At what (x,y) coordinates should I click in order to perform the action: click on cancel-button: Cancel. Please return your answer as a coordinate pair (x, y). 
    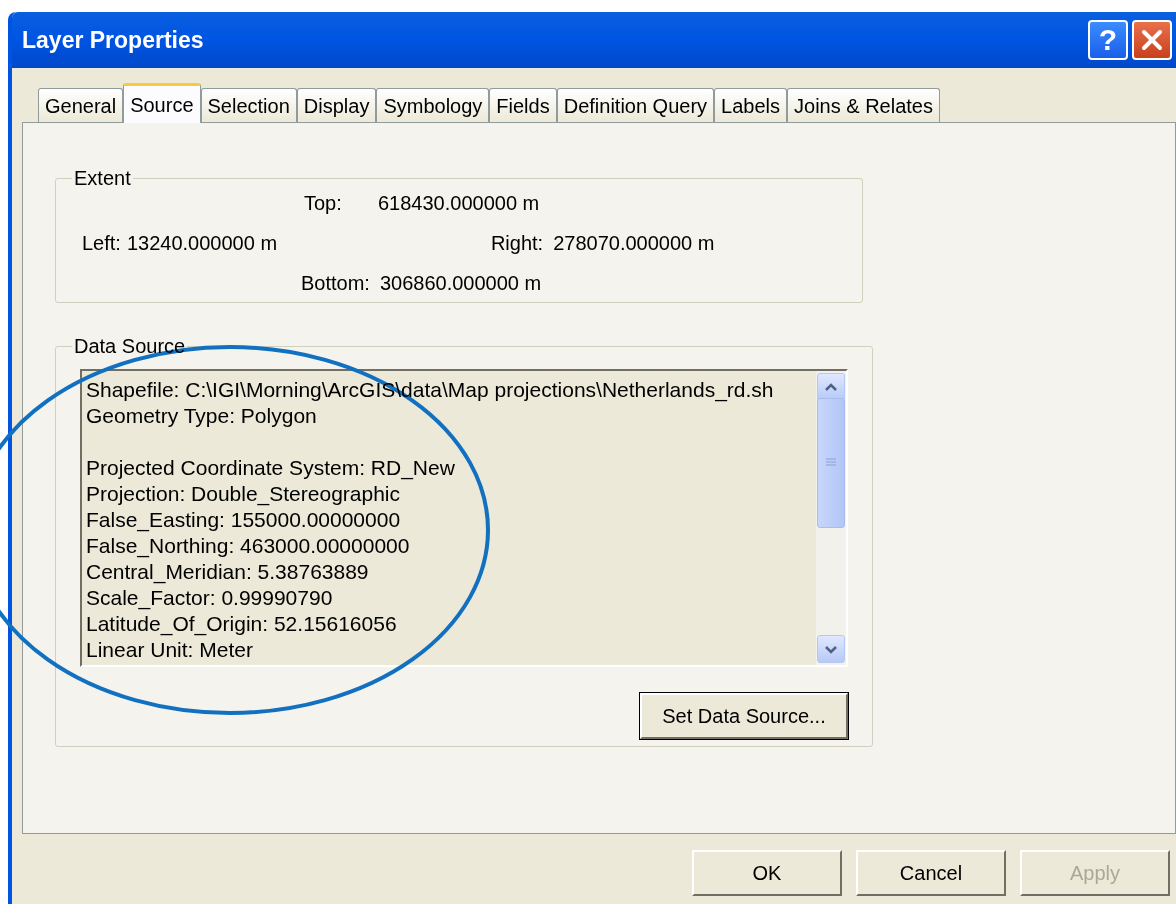
    Looking at the image, I should click on (931, 873).